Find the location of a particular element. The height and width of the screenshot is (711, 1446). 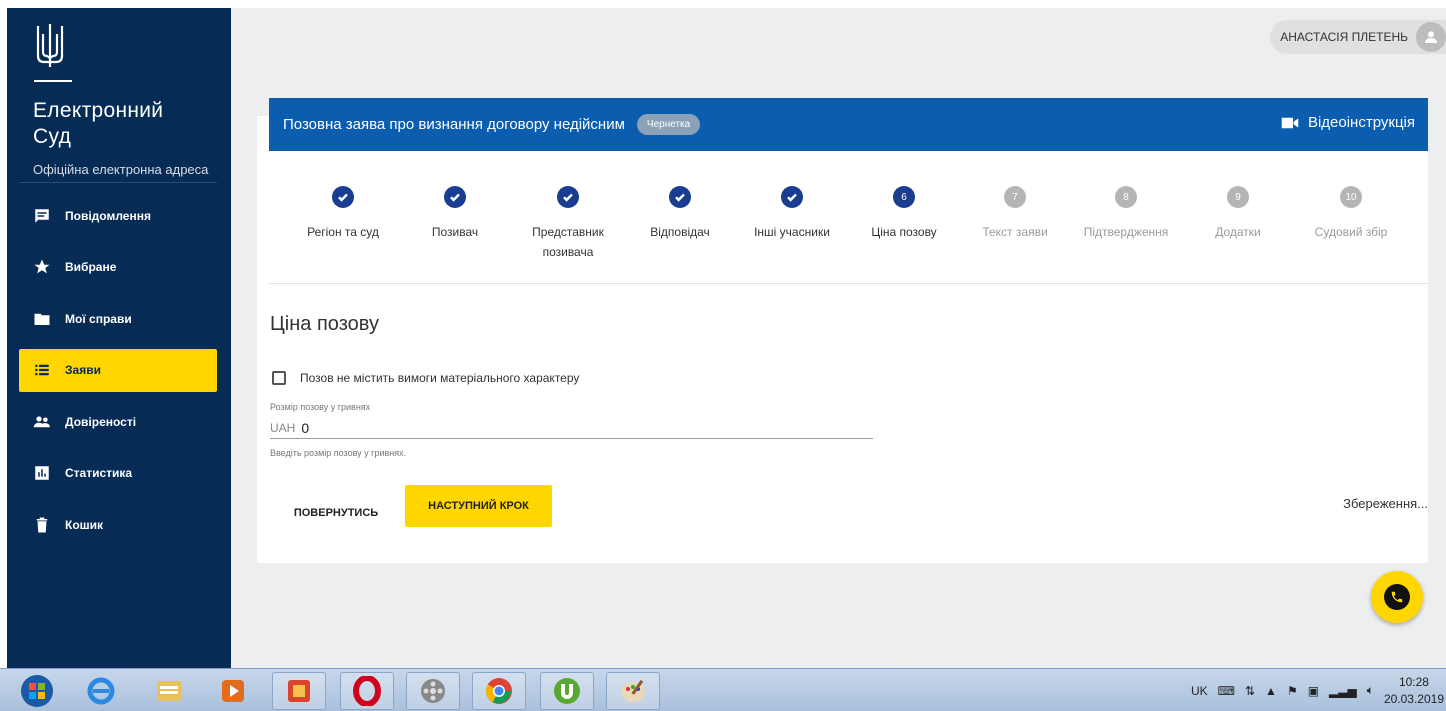

section-title: Ціна позову is located at coordinates (324, 324).